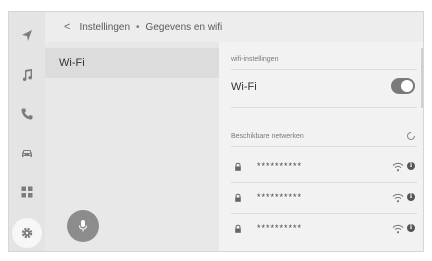 This screenshot has height=261, width=432. I want to click on microphone-icon, so click(83, 226).